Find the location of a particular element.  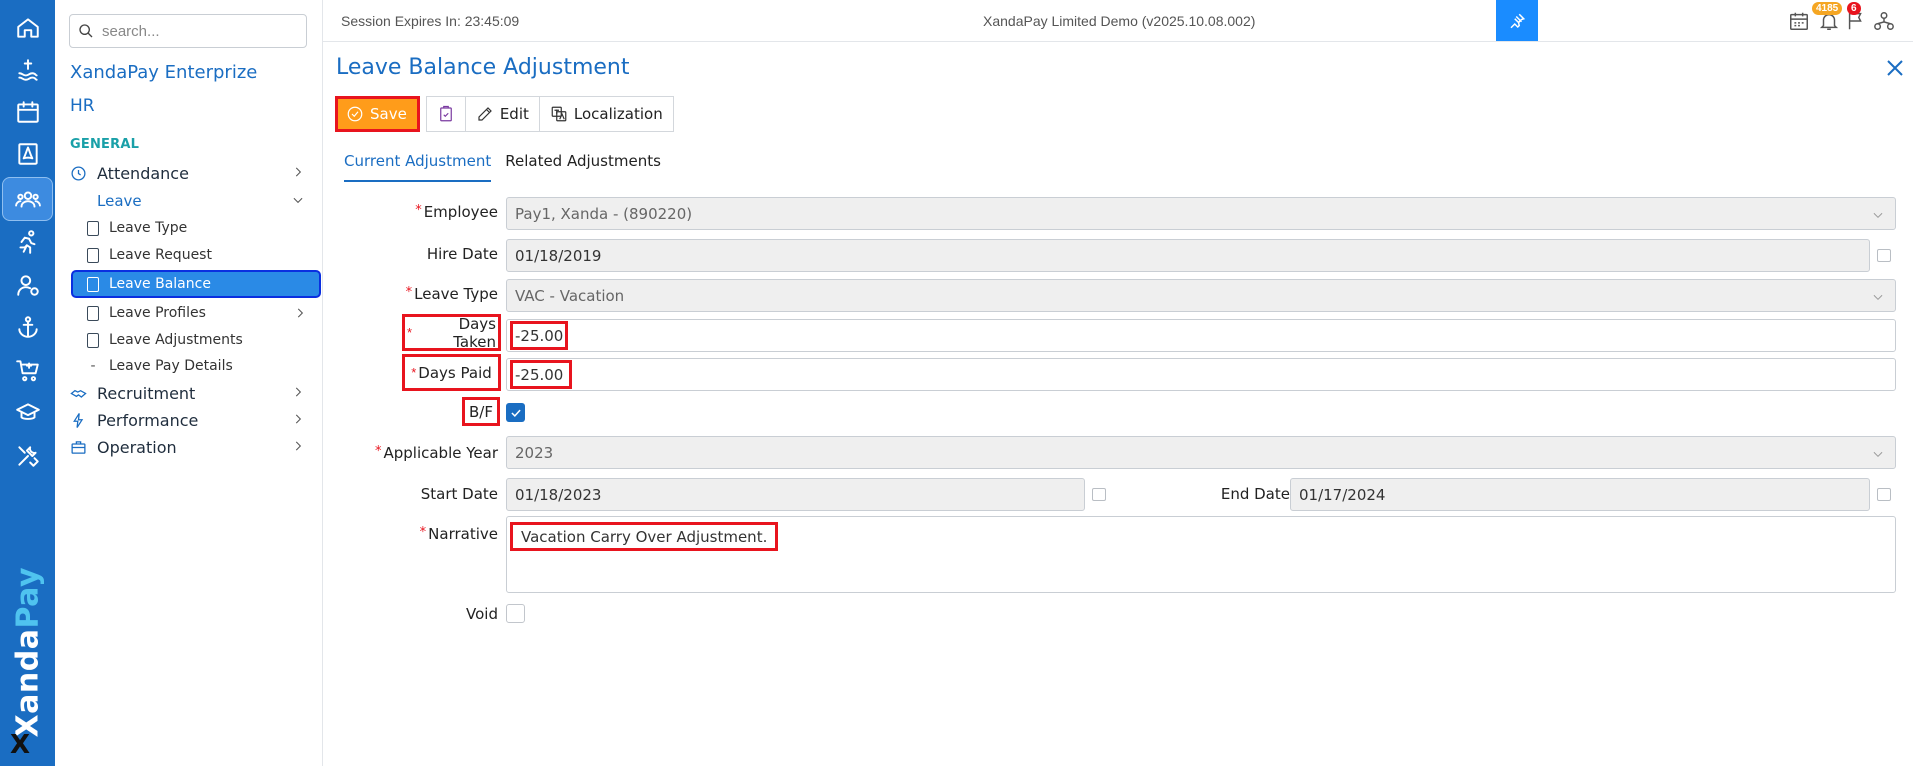

tab-bar: Current Adjustment Related Adjustments is located at coordinates (509, 167).